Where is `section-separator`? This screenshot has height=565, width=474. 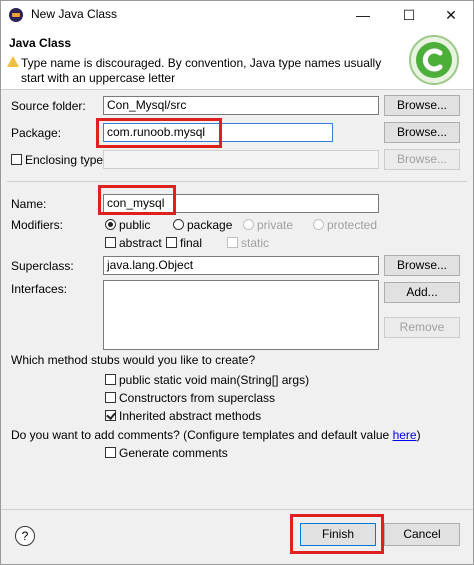
section-separator is located at coordinates (237, 181).